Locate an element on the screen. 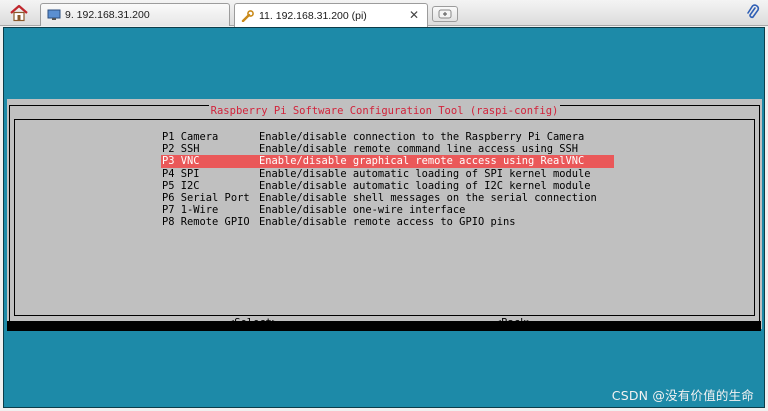 The height and width of the screenshot is (411, 768). add-tab-icon is located at coordinates (445, 14).